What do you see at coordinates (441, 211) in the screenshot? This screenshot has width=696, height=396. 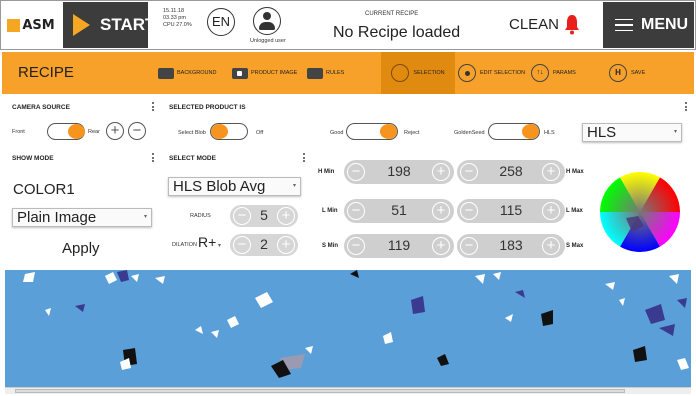 I see `l-min-plus-button: +` at bounding box center [441, 211].